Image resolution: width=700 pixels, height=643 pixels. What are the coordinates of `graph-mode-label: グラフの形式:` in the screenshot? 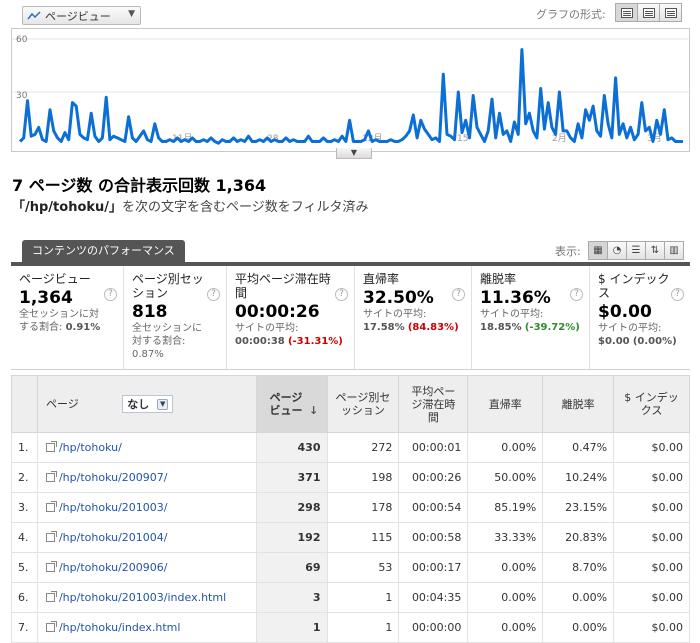 It's located at (571, 14).